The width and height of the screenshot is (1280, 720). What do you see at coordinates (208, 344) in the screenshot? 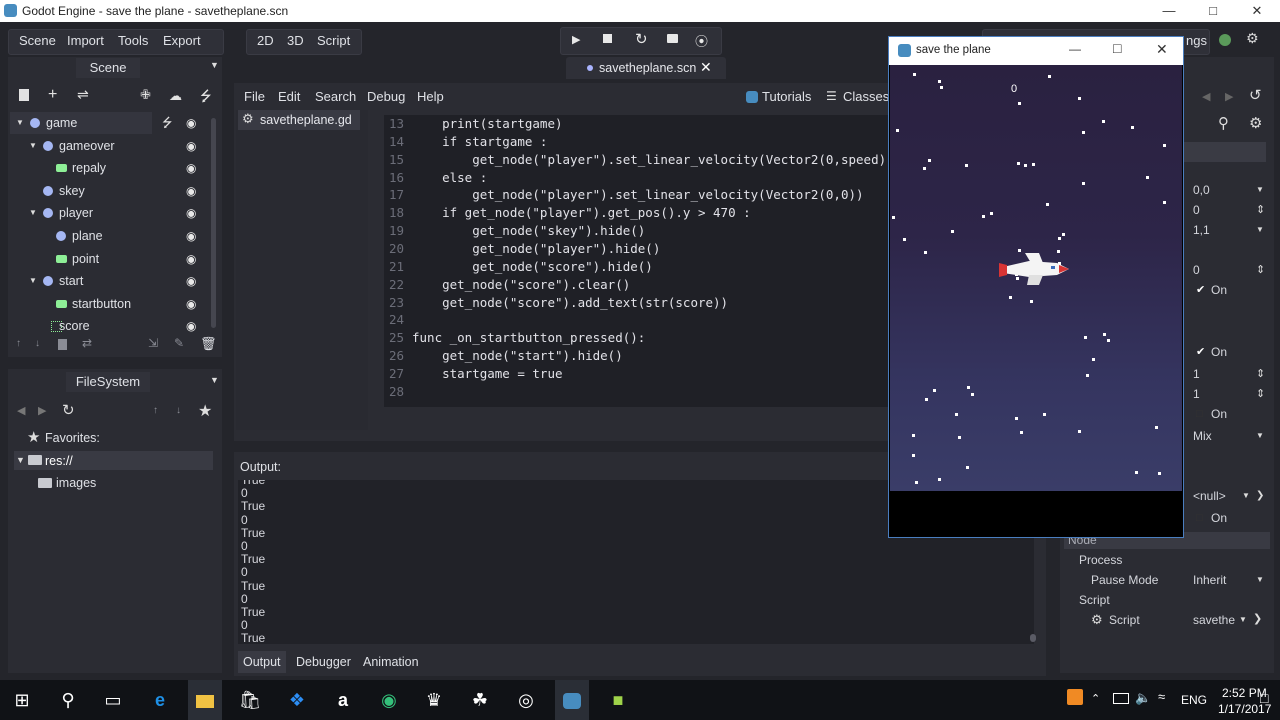
I see `delete-icon: 🗑` at bounding box center [208, 344].